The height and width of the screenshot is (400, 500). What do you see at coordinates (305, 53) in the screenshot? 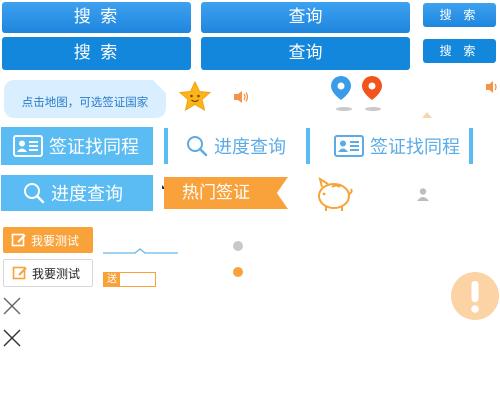
I see `query-button-flat: 查询` at bounding box center [305, 53].